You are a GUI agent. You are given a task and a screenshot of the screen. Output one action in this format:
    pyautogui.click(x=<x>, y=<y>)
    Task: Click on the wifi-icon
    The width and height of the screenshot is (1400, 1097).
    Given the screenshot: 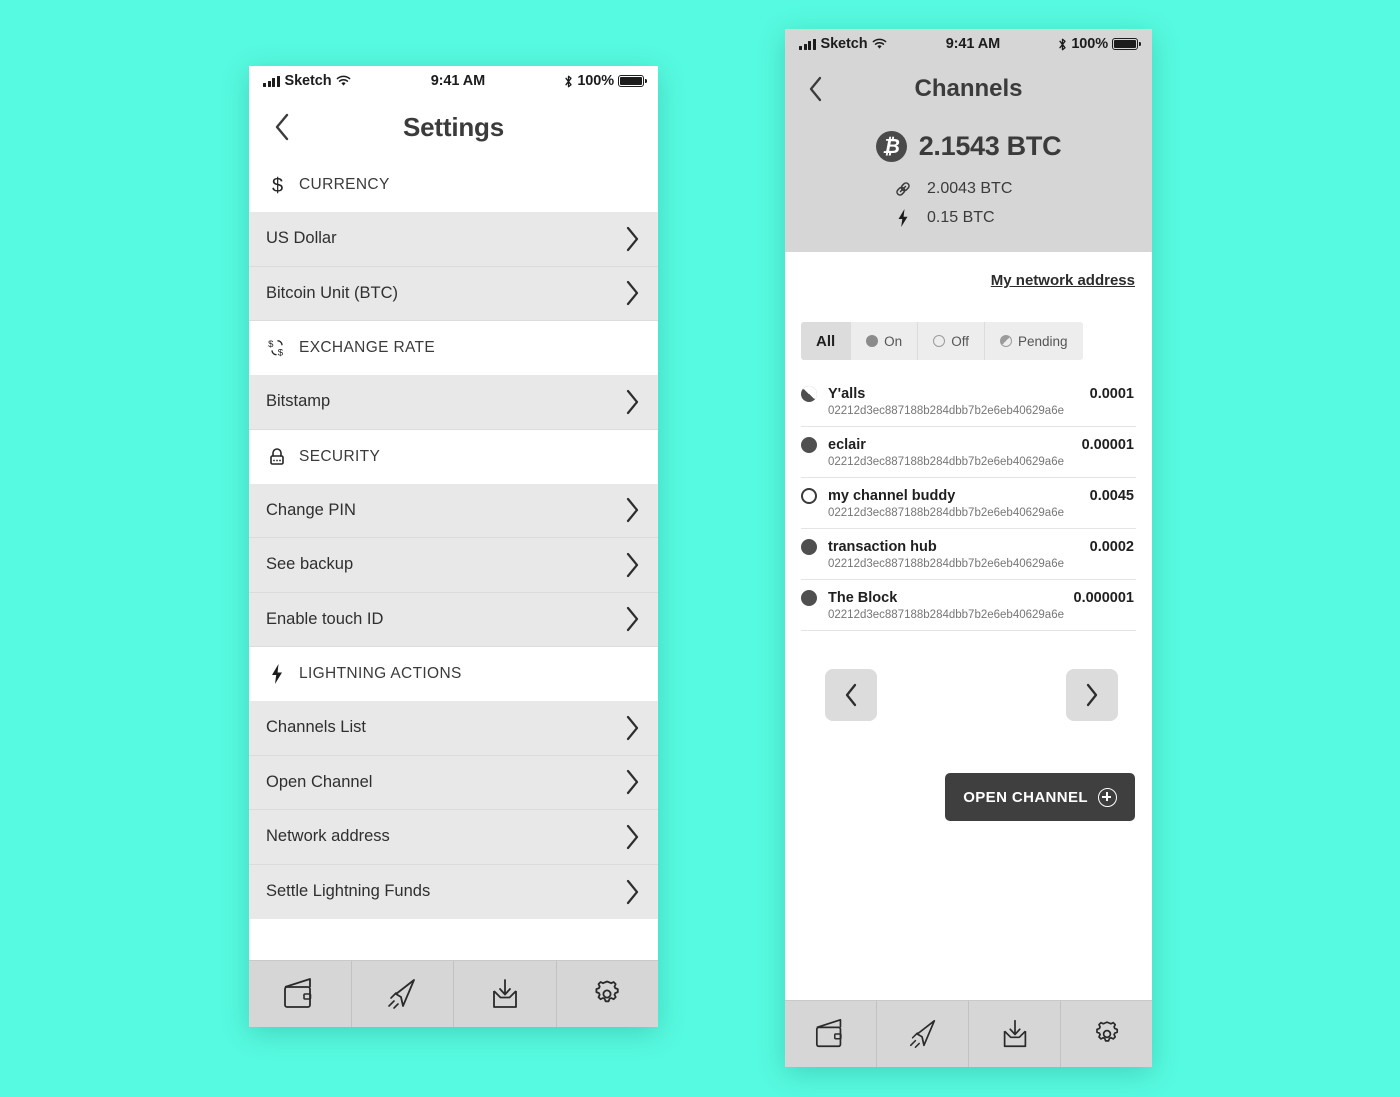 What is the action you would take?
    pyautogui.click(x=880, y=43)
    